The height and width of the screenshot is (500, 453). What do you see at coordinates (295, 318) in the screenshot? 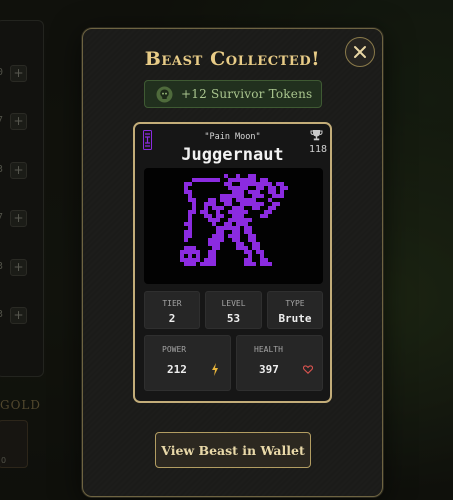
I see `type-value: Brute` at bounding box center [295, 318].